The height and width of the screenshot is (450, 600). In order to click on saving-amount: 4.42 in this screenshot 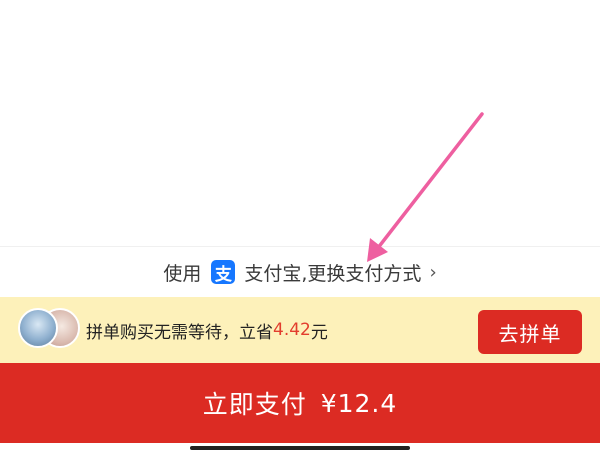, I will do `click(292, 330)`.